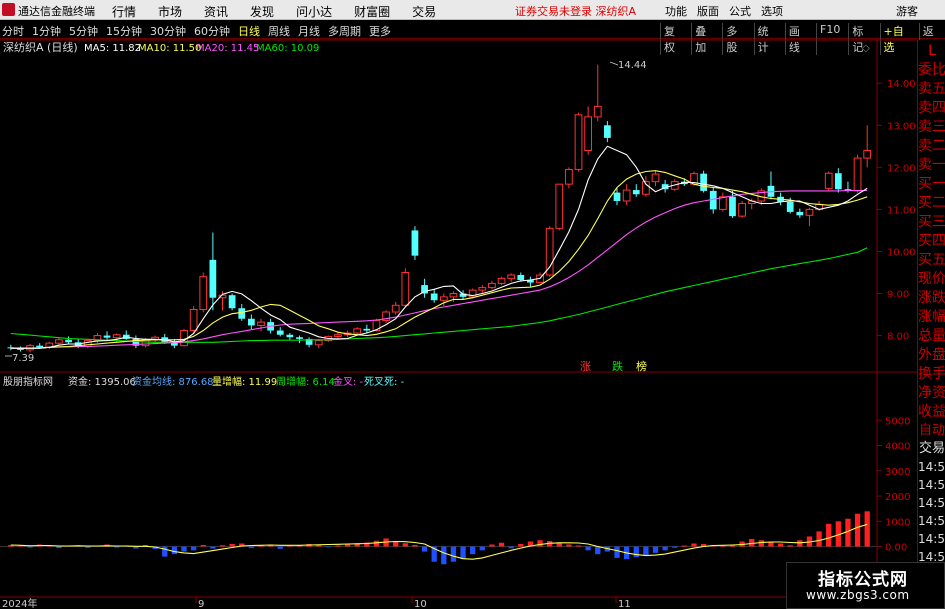  What do you see at coordinates (931, 222) in the screenshot?
I see `side-item: 买三` at bounding box center [931, 222].